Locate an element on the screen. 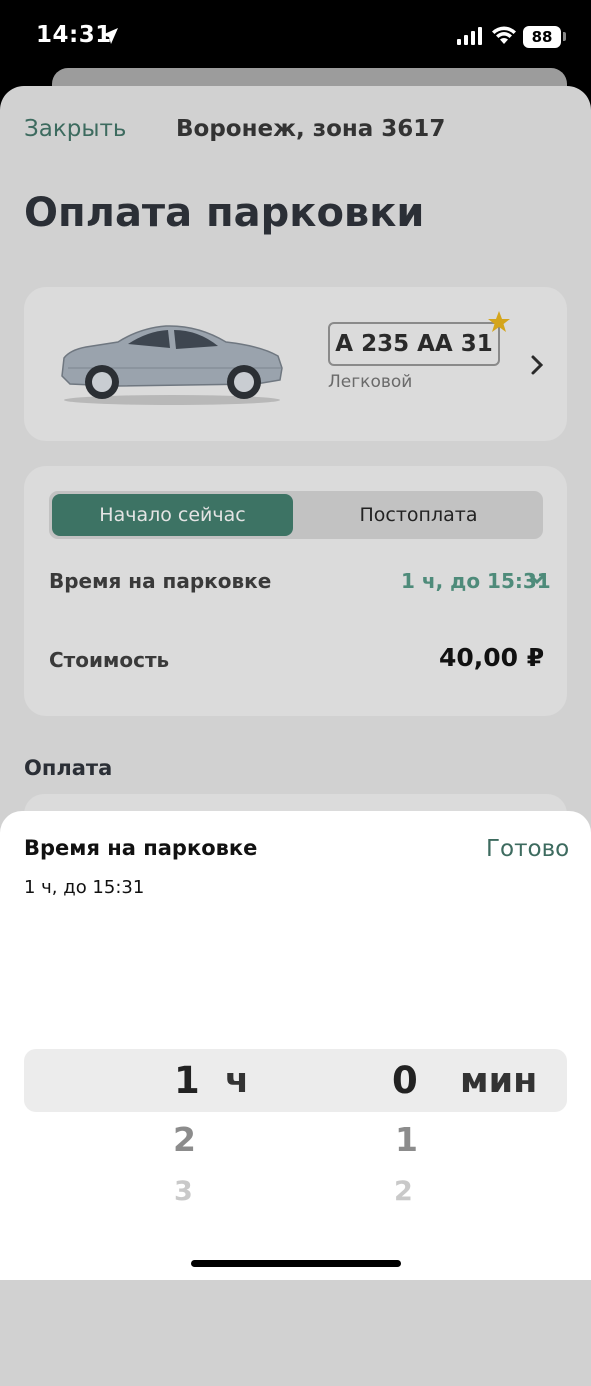 The height and width of the screenshot is (1386, 591). hours-selected: 1 is located at coordinates (187, 1080).